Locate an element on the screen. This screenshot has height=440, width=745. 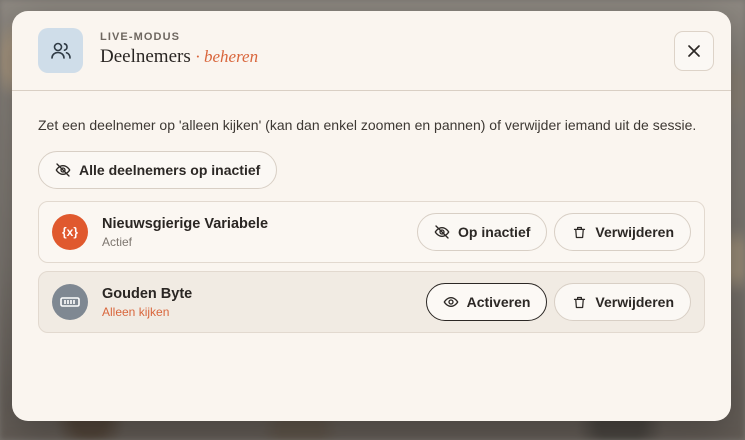
deactivate-all-button: Alle deelnemers op inactief is located at coordinates (158, 170).